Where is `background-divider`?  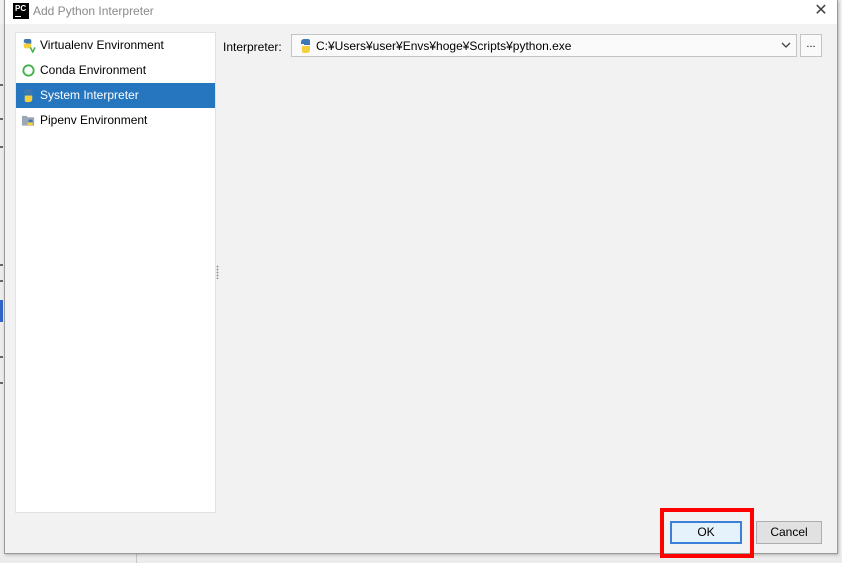
background-divider is located at coordinates (136, 558).